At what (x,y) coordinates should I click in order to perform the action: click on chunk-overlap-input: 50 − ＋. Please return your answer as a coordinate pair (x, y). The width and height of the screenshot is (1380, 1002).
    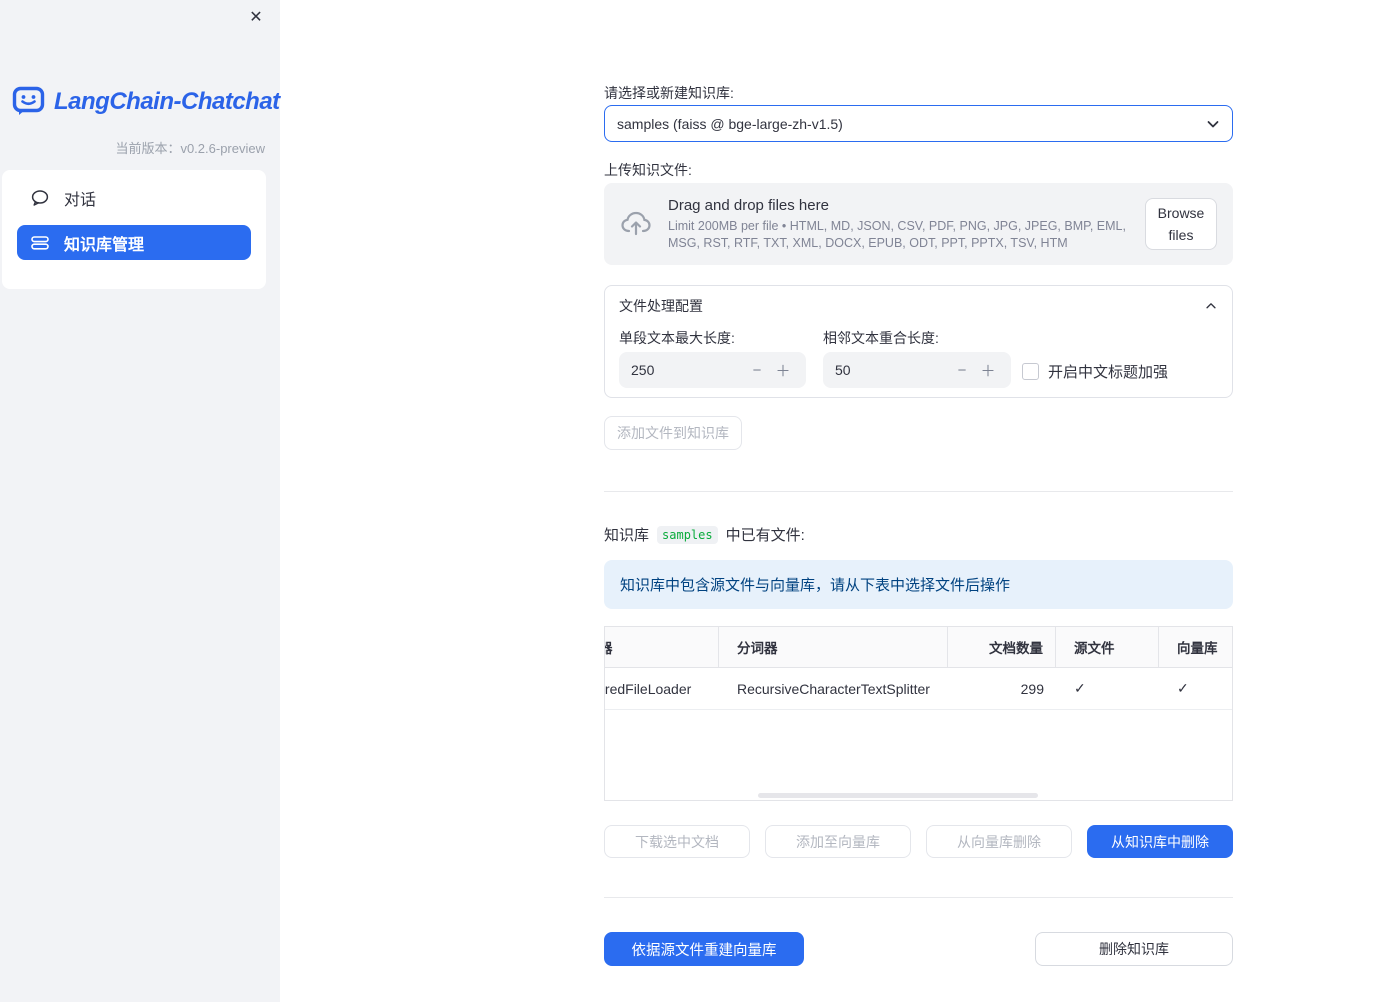
    Looking at the image, I should click on (917, 370).